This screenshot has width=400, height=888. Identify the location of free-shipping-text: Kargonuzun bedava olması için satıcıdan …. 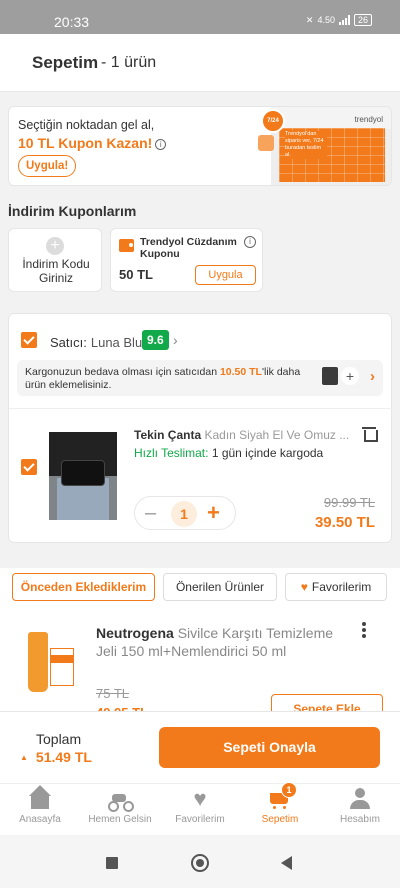
(163, 378).